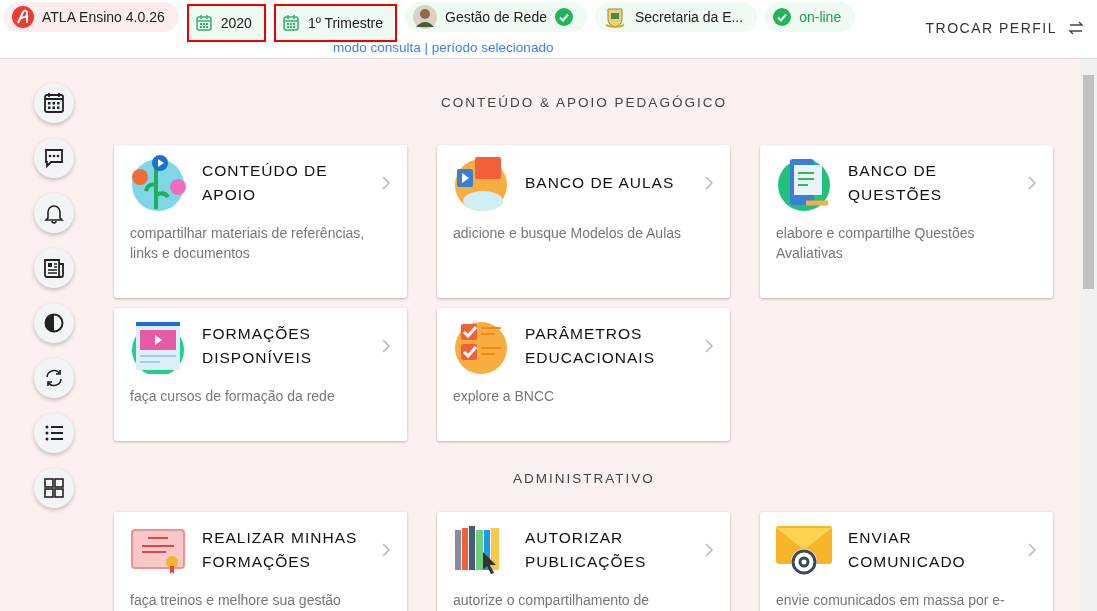 The width and height of the screenshot is (1097, 611). I want to click on card-description: compartilhar materiais de referências, links e documentos, so click(248, 243).